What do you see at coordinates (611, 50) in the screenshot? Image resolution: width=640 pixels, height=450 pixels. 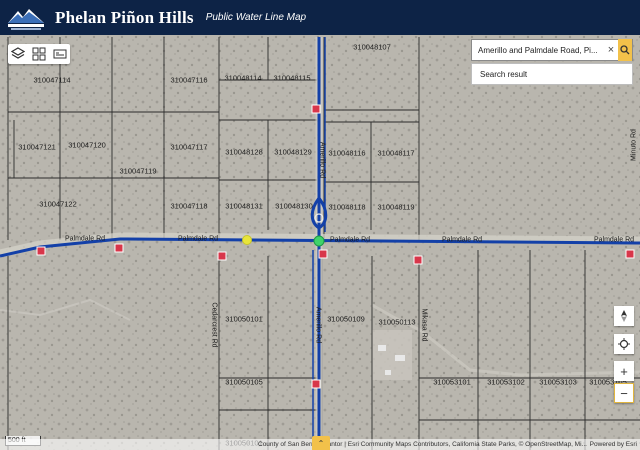 I see `clear-search-icon: ×` at bounding box center [611, 50].